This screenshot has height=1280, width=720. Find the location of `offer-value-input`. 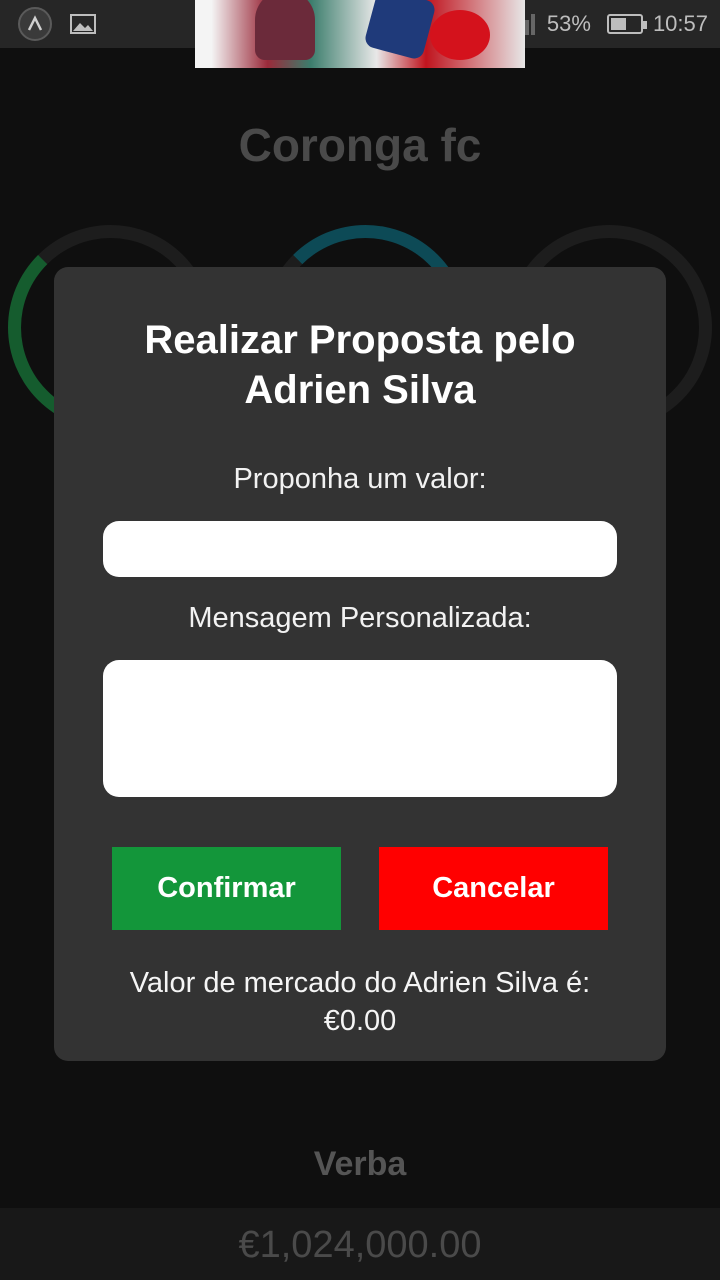

offer-value-input is located at coordinates (360, 549).